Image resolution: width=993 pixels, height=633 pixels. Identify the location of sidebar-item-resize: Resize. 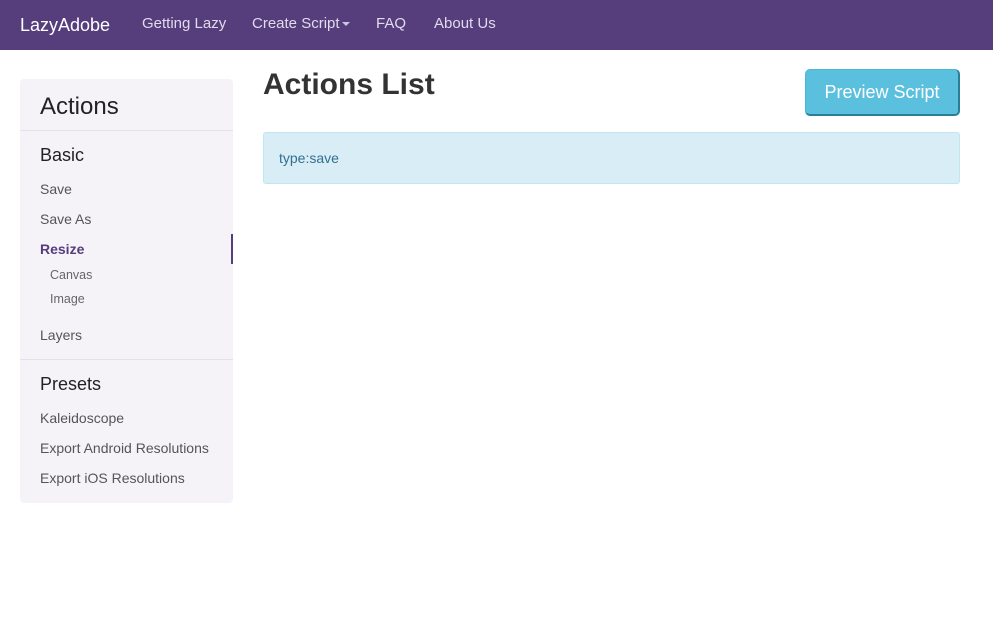
(62, 249).